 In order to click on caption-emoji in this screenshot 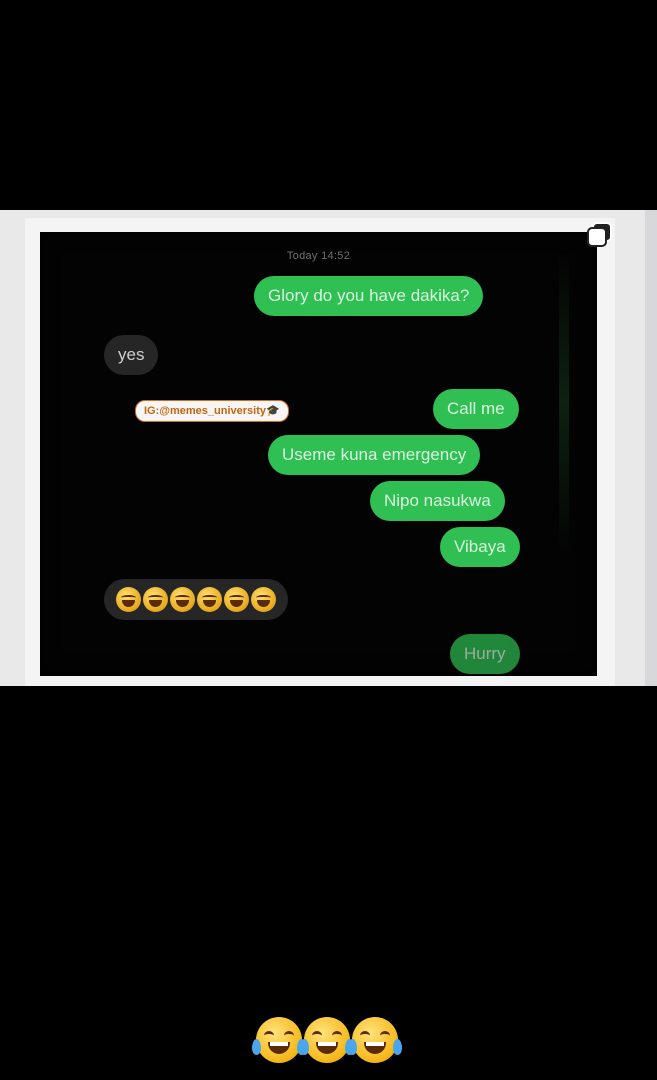, I will do `click(327, 1040)`.